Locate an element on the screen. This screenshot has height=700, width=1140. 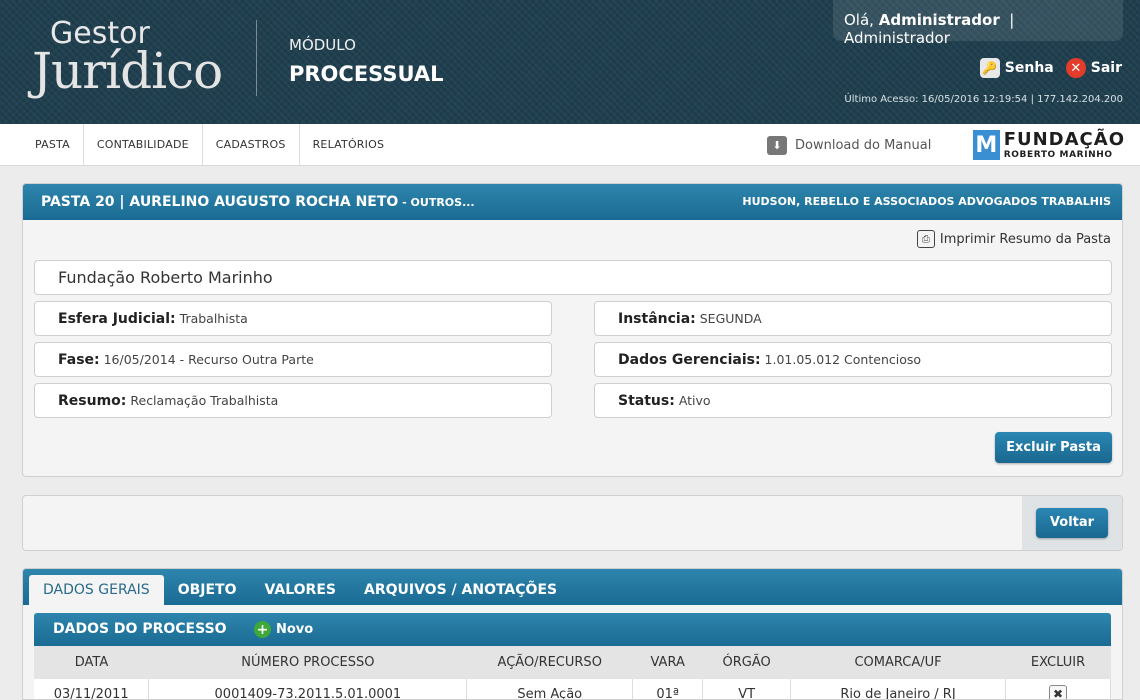
pasta-title-main: PASTA 20 | AURELINO AUGUSTO ROCHA NETO is located at coordinates (220, 202).